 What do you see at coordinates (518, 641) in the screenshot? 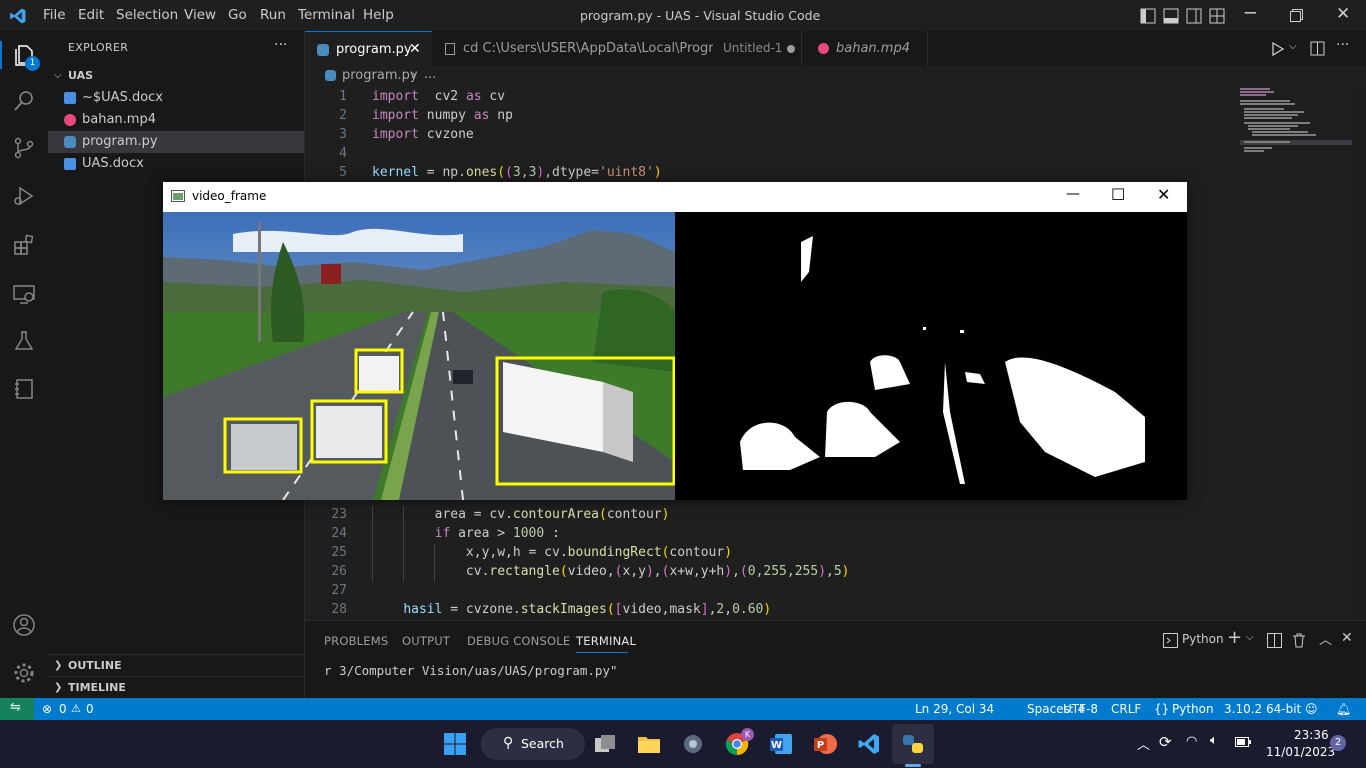
I see `tab-debug-console: DEBUG CONSOLE` at bounding box center [518, 641].